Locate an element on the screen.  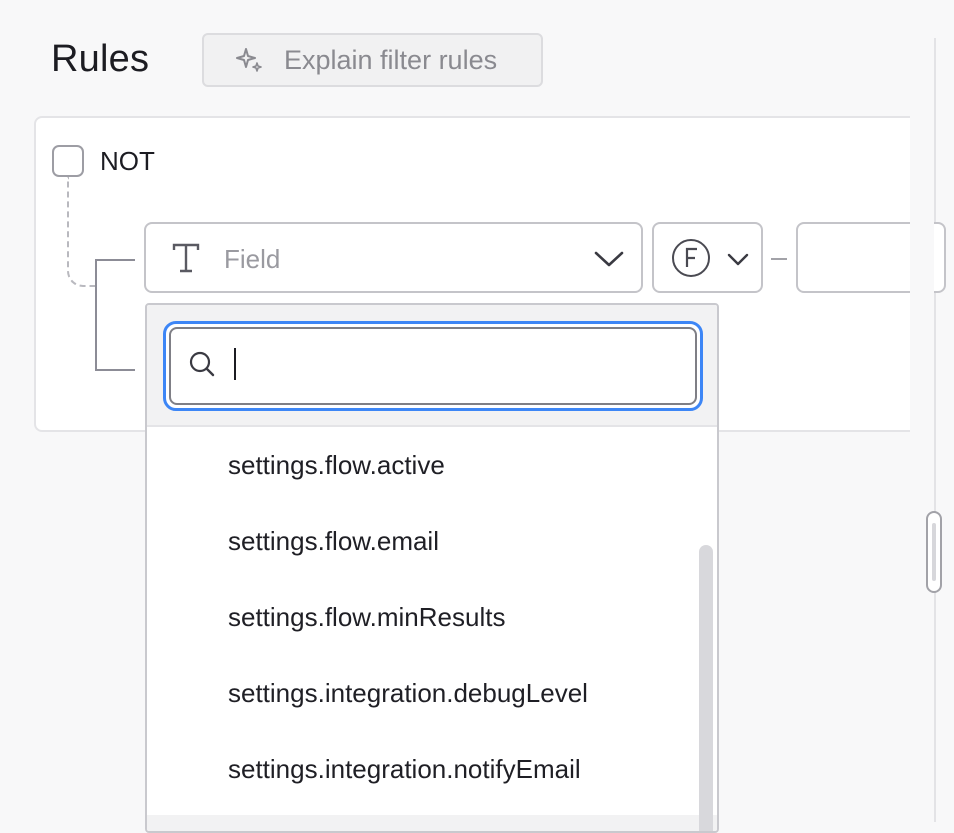
explain-button-label: Explain filter rules is located at coordinates (391, 59).